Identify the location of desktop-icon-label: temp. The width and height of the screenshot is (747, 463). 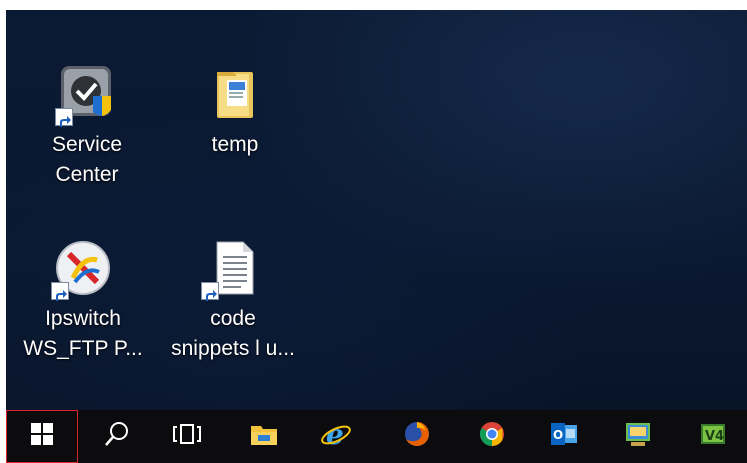
(235, 144).